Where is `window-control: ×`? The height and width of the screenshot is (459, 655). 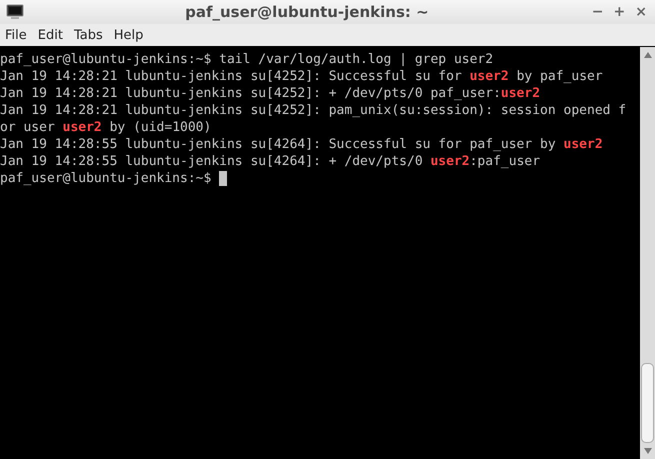 window-control: × is located at coordinates (641, 12).